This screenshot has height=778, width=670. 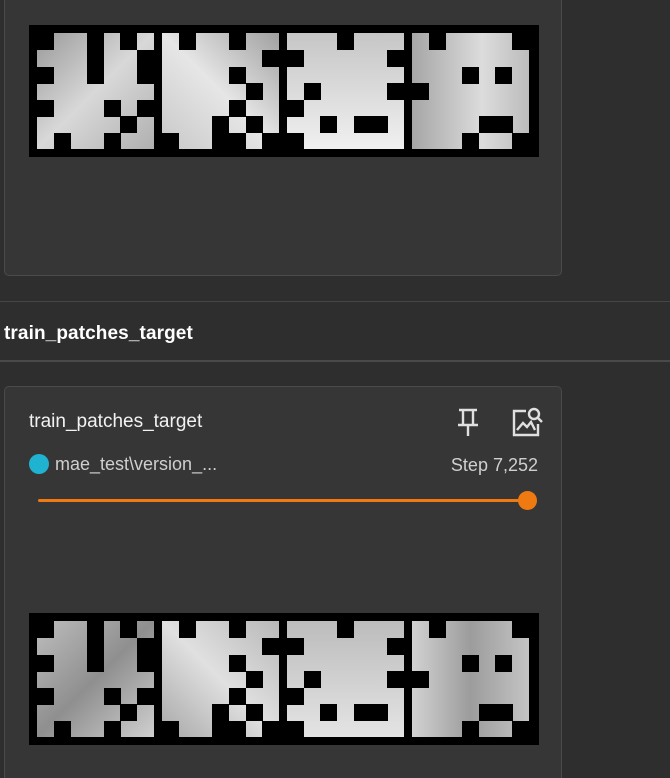 I want to click on tag-group-title: train_patches_target, so click(x=98, y=333).